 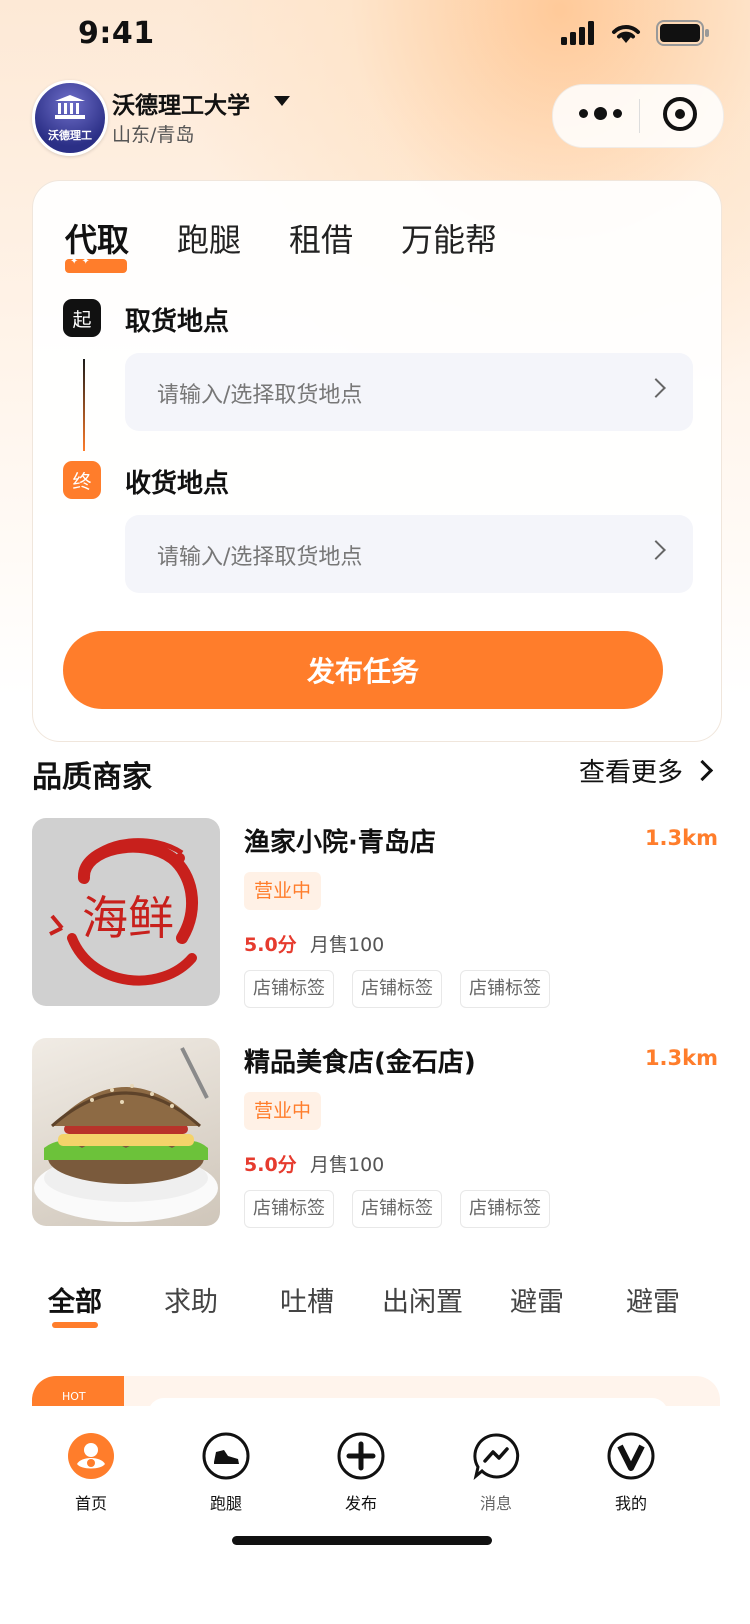 What do you see at coordinates (631, 1456) in the screenshot?
I see `profile-v-icon` at bounding box center [631, 1456].